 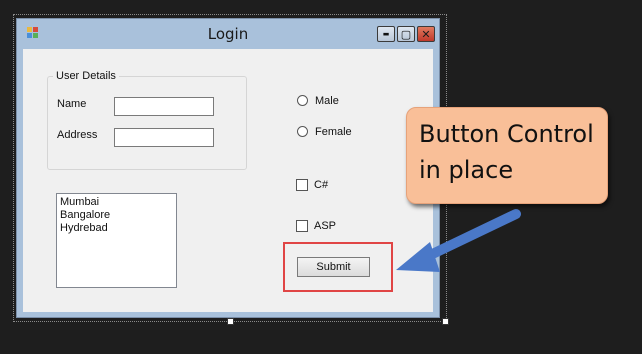 I want to click on arrow-shaft, so click(x=469, y=236).